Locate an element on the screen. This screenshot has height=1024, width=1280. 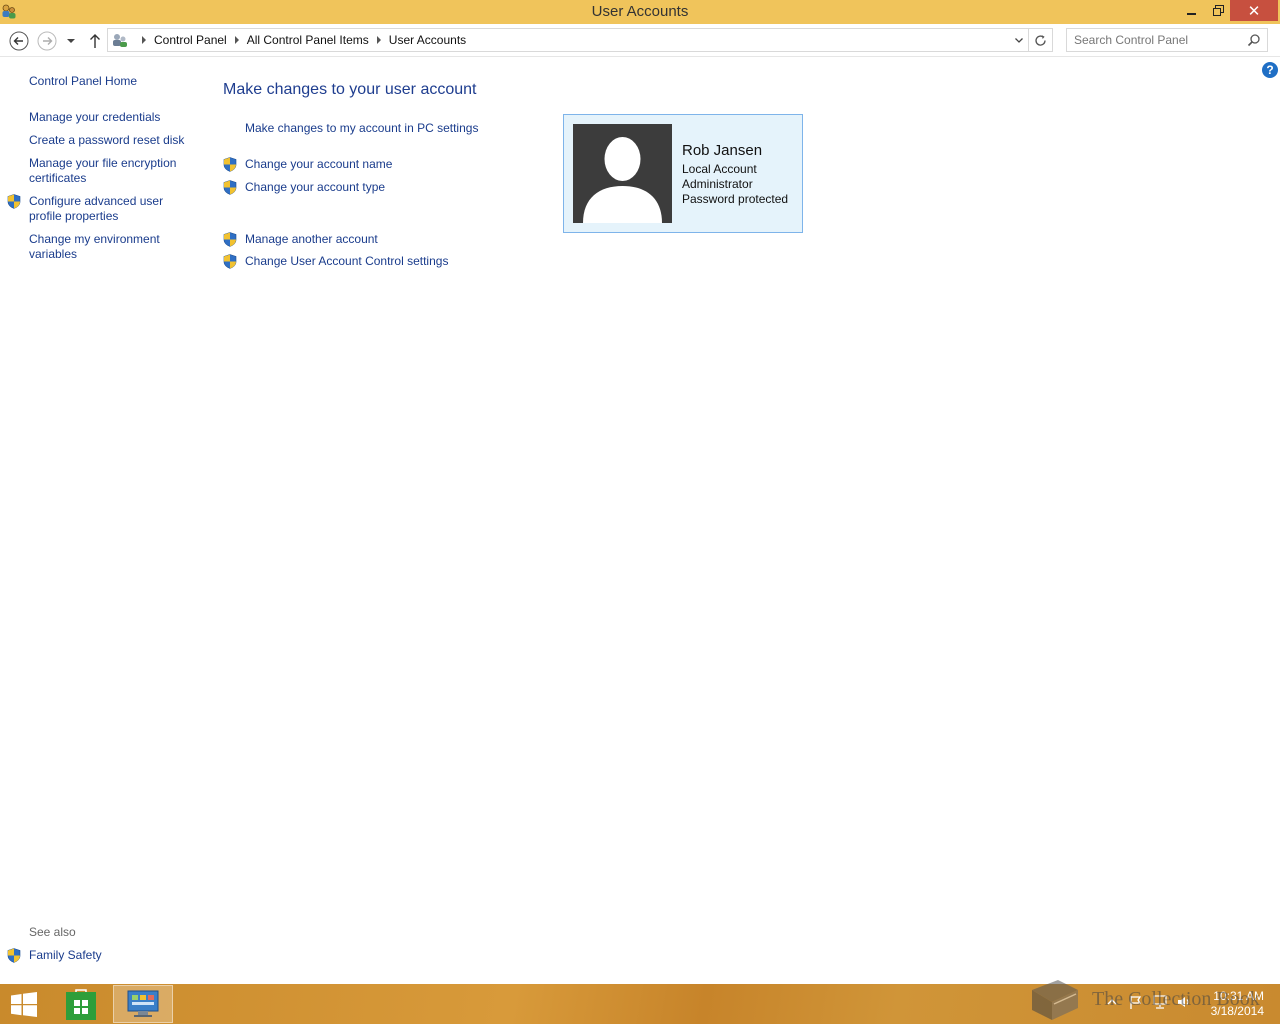
change-account-name-link: Change your account name is located at coordinates (318, 164).